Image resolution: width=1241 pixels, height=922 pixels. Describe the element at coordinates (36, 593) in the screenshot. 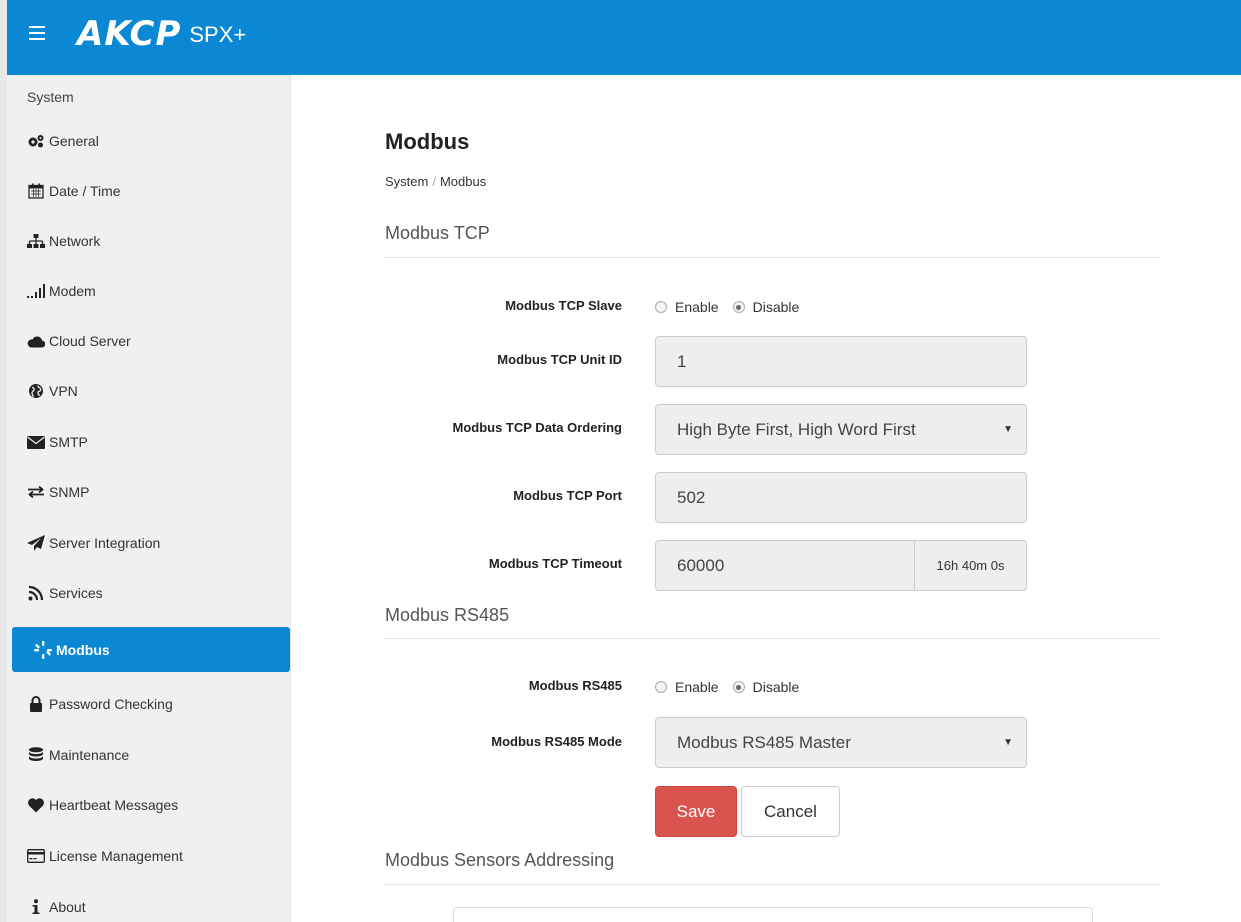

I see `rss-icon` at that location.